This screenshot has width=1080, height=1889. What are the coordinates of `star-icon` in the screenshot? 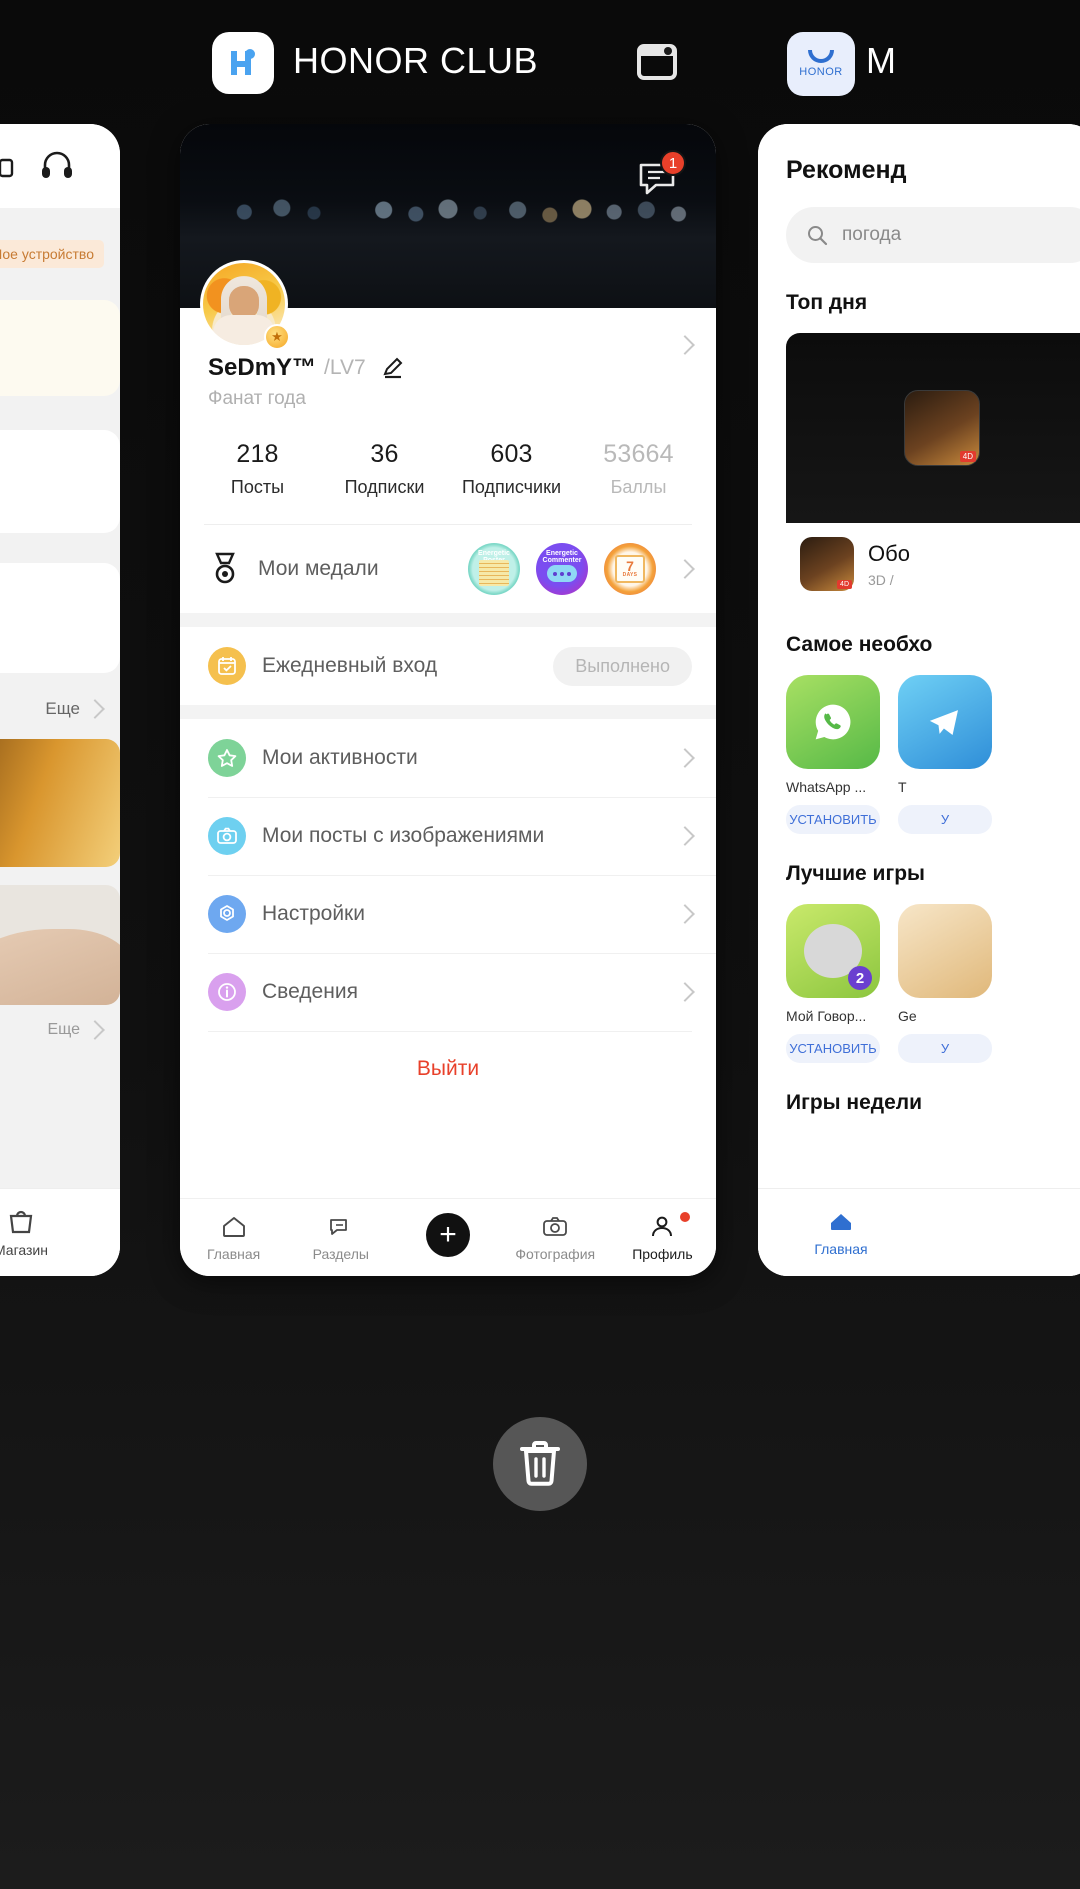 It's located at (227, 758).